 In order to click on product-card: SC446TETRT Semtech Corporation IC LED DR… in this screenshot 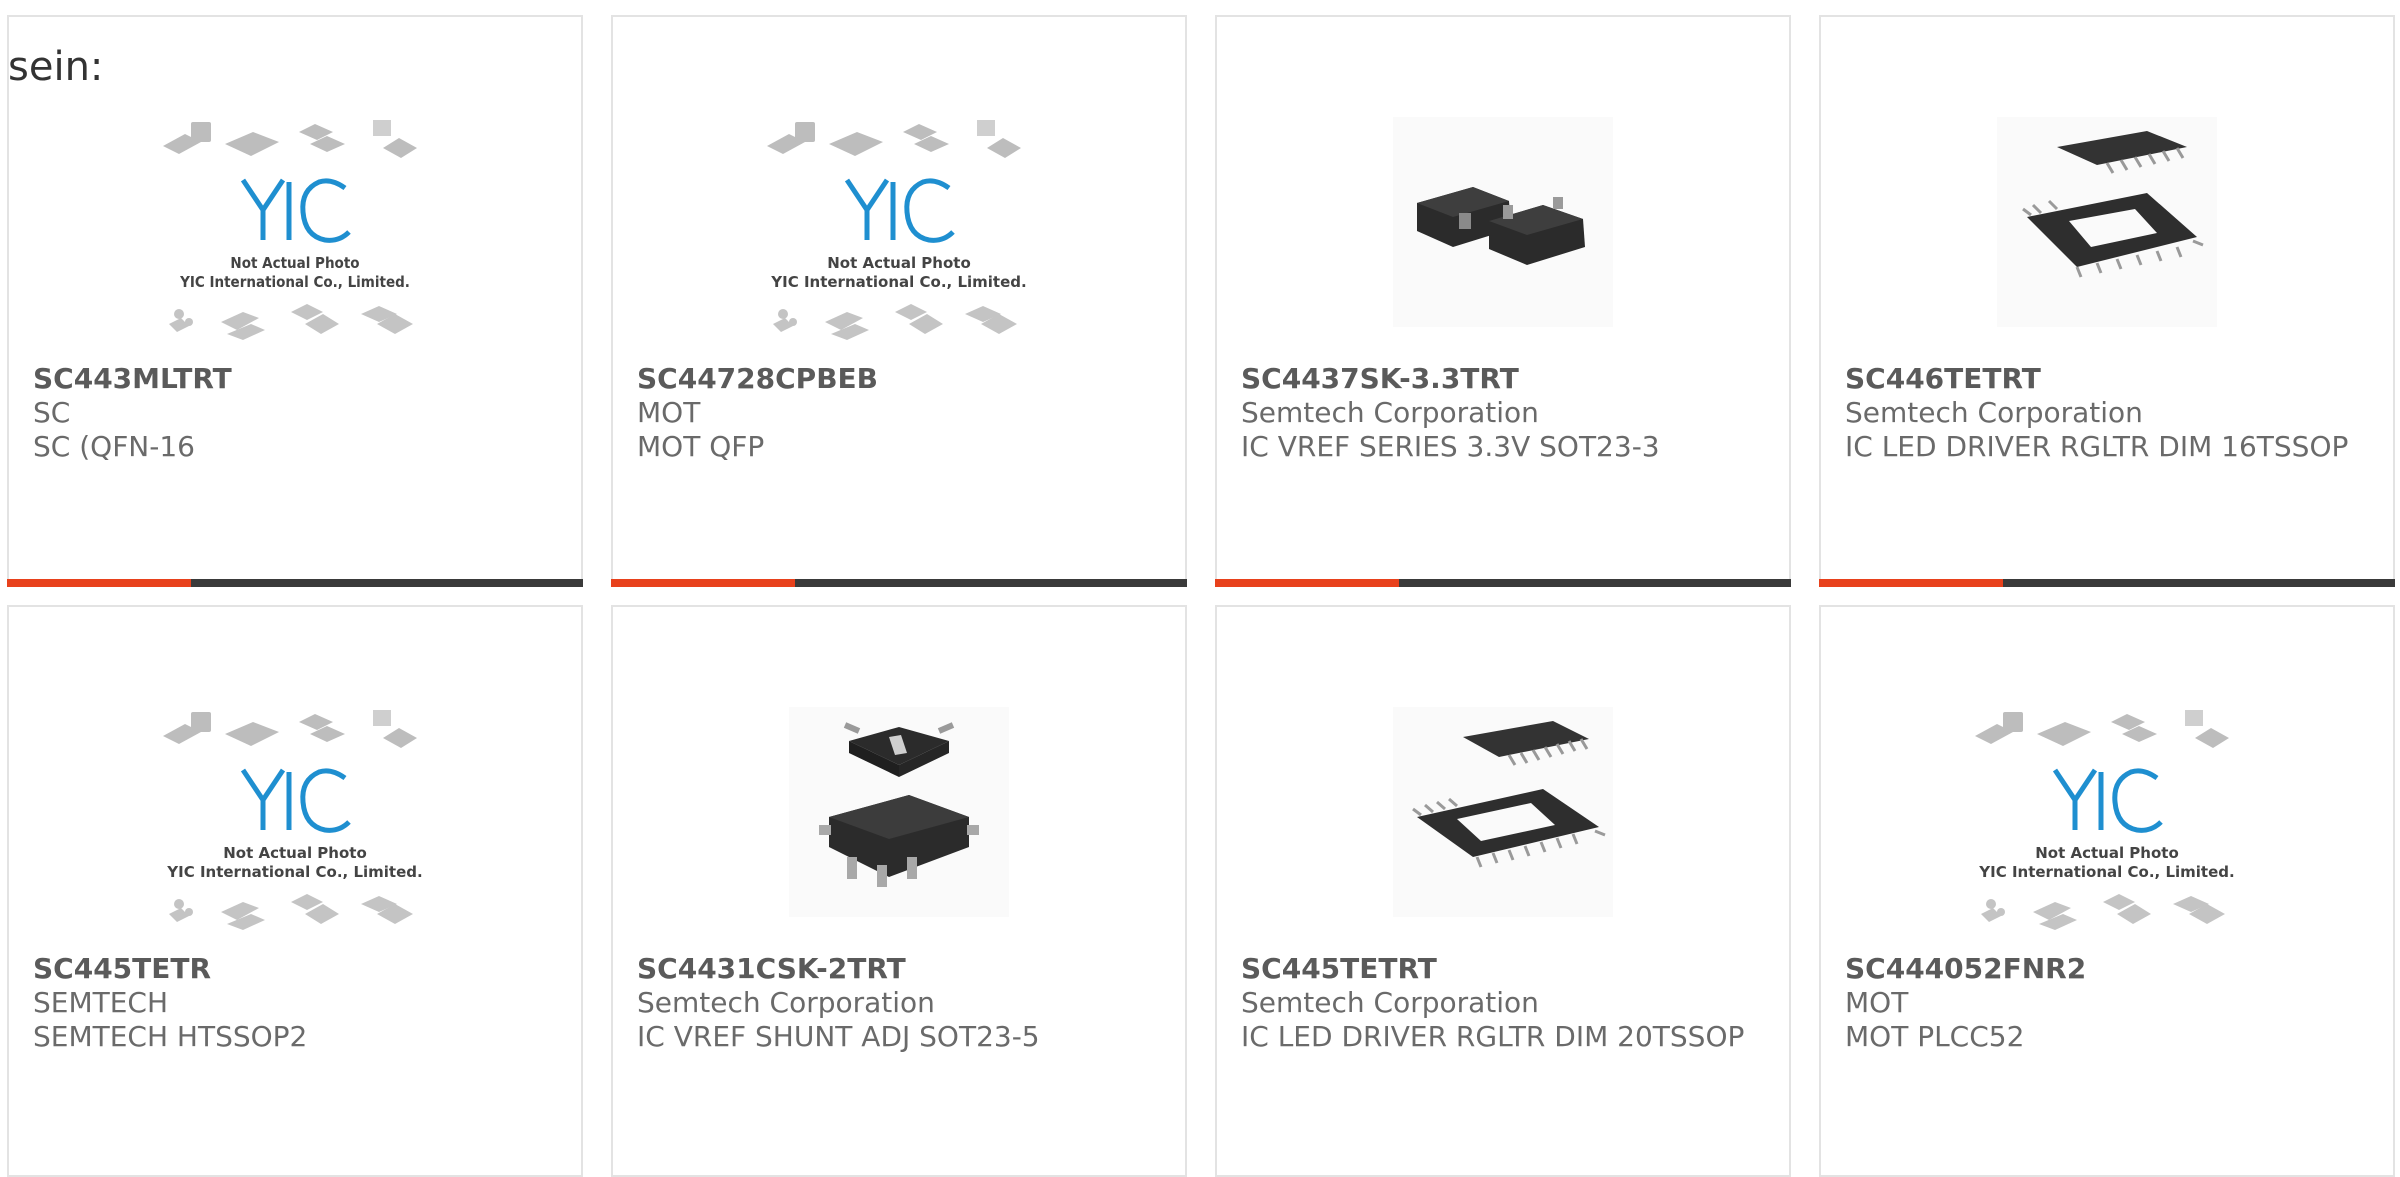, I will do `click(2107, 301)`.